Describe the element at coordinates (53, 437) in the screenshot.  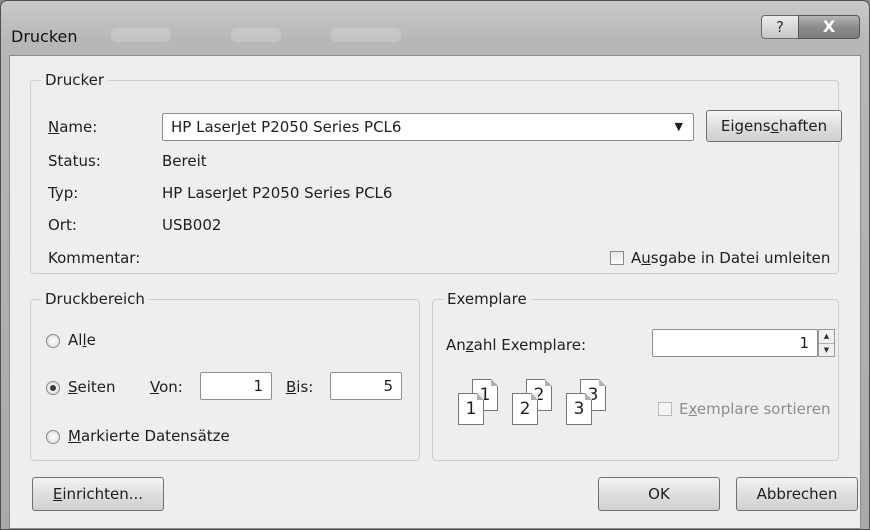
I see `selection-radio` at that location.